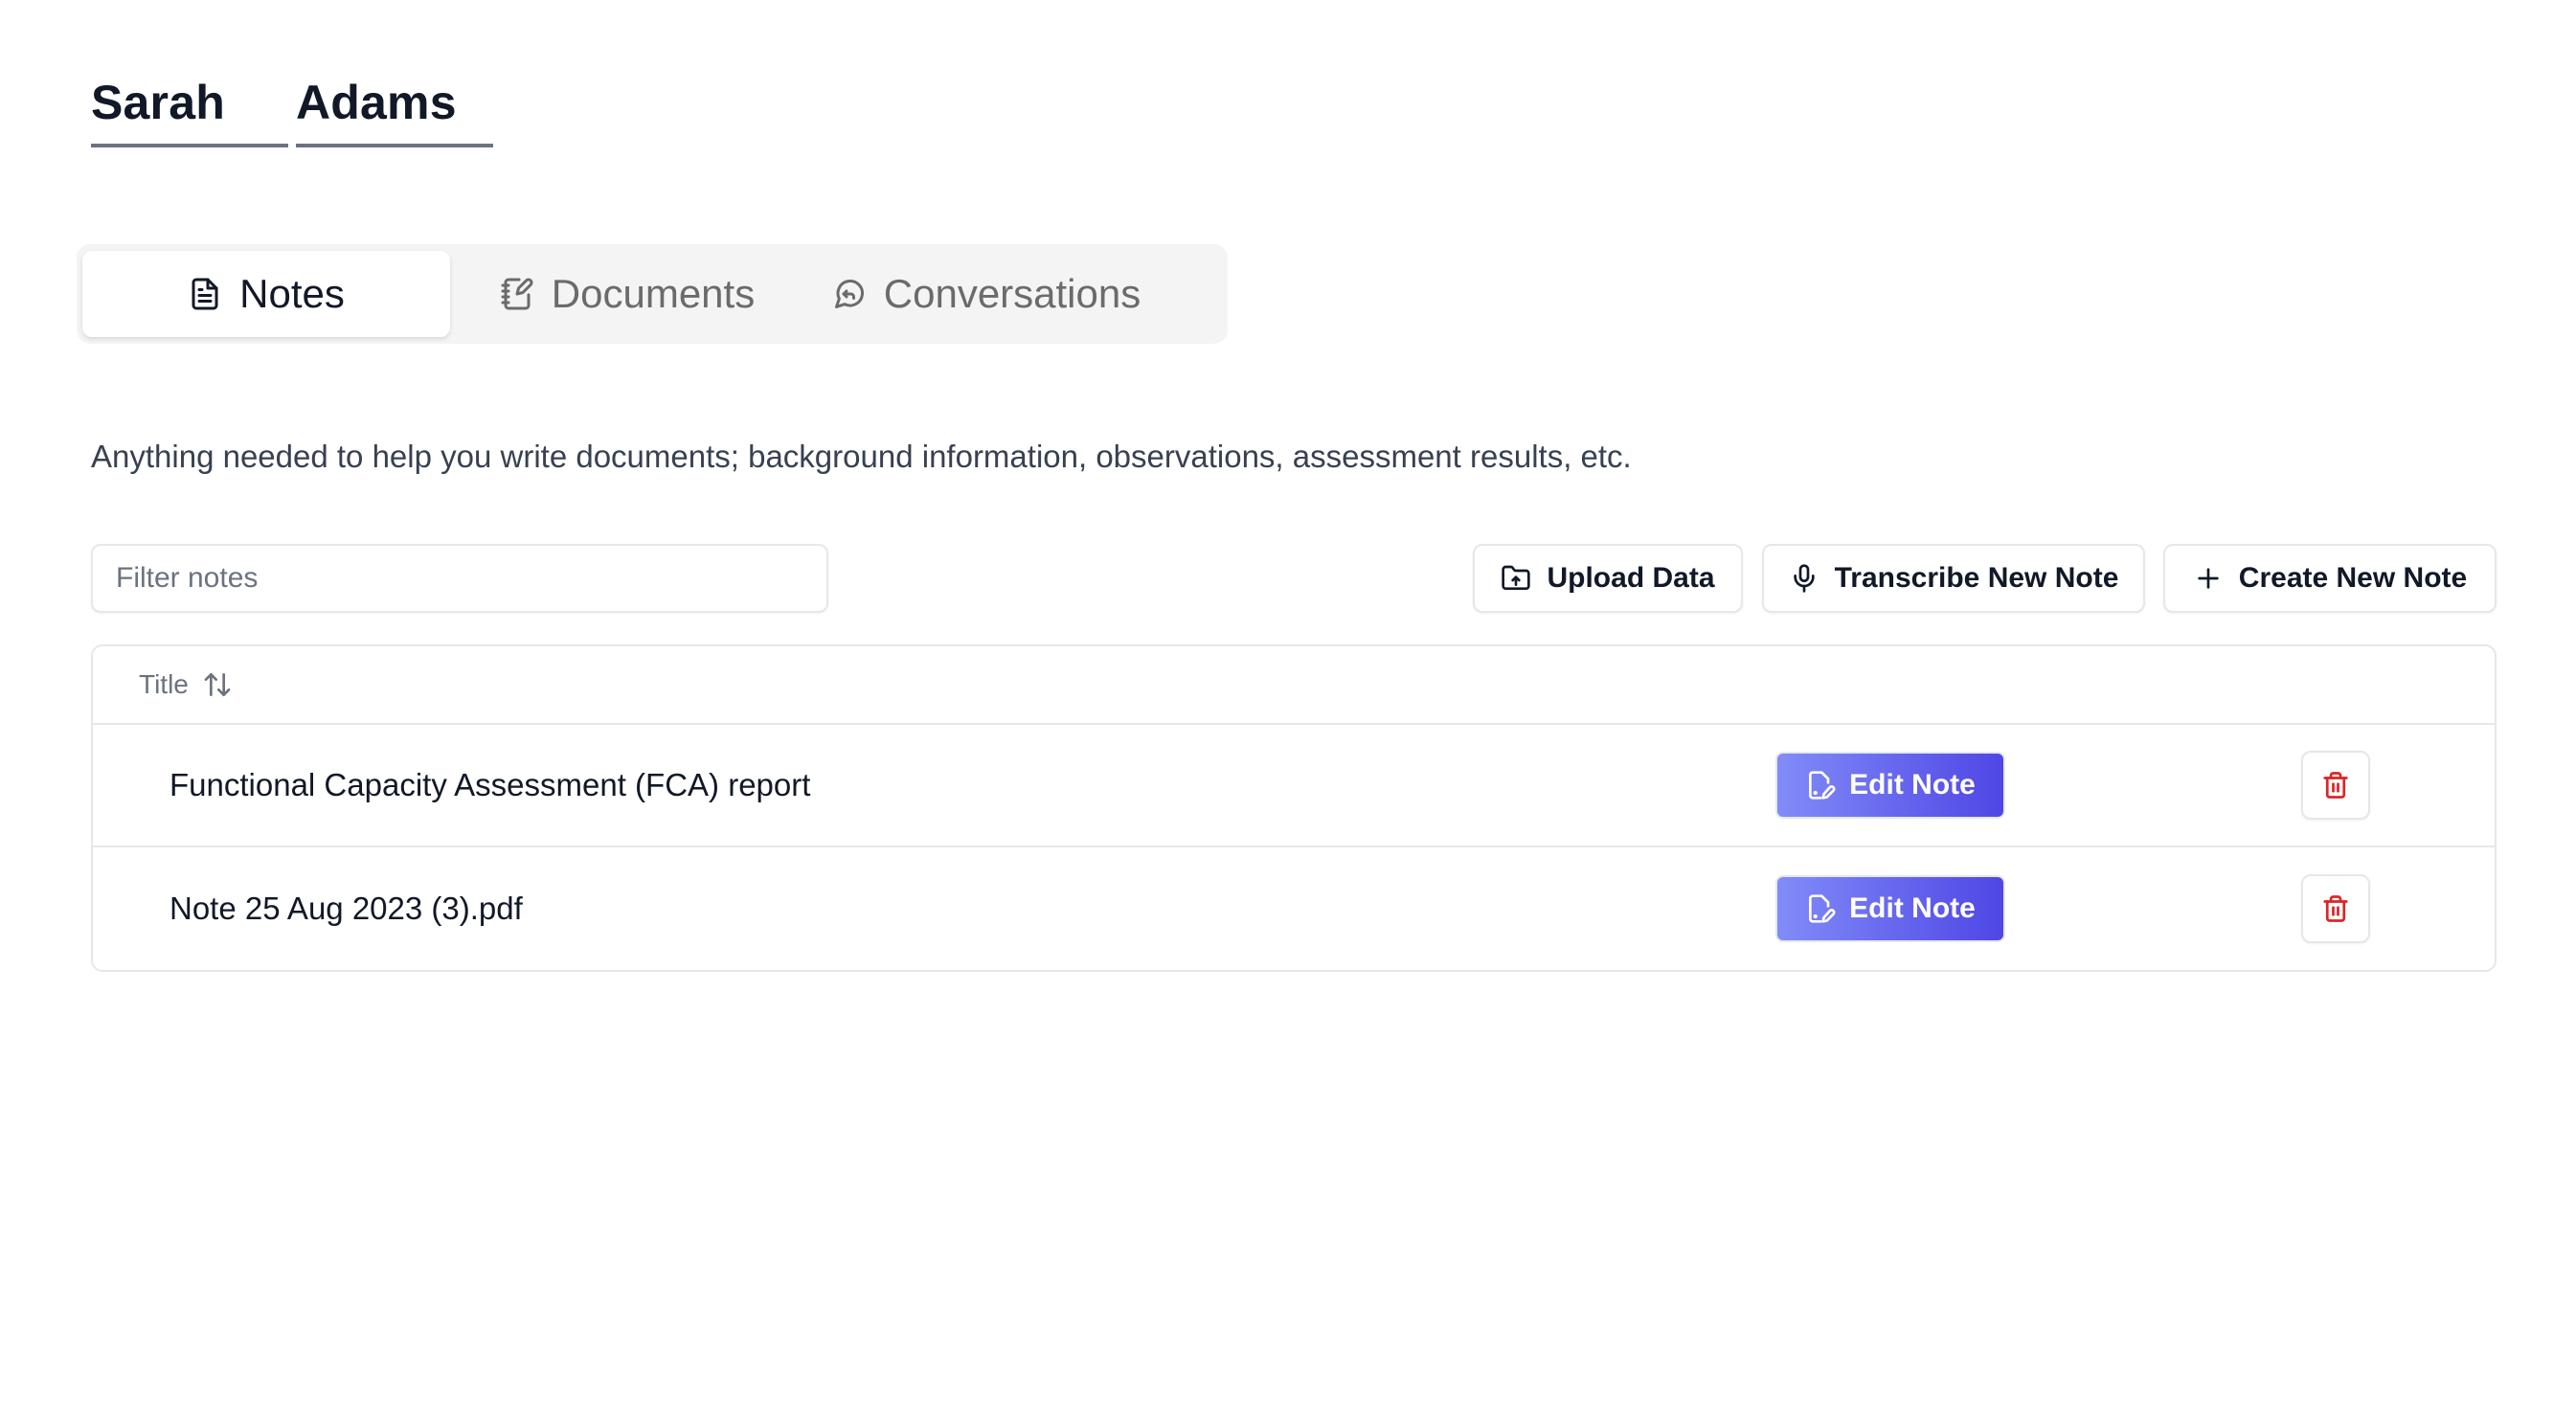 This screenshot has width=2576, height=1421. What do you see at coordinates (517, 294) in the screenshot?
I see `notebook-pen-icon` at bounding box center [517, 294].